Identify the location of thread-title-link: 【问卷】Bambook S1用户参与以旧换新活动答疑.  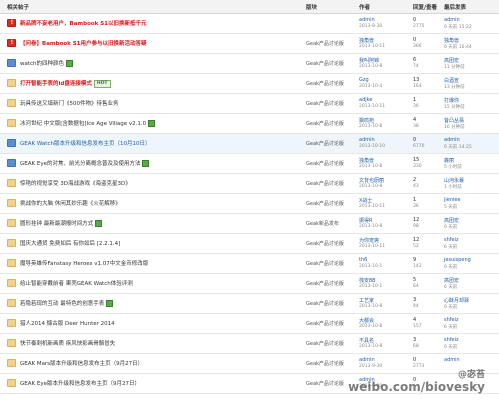
(83, 43).